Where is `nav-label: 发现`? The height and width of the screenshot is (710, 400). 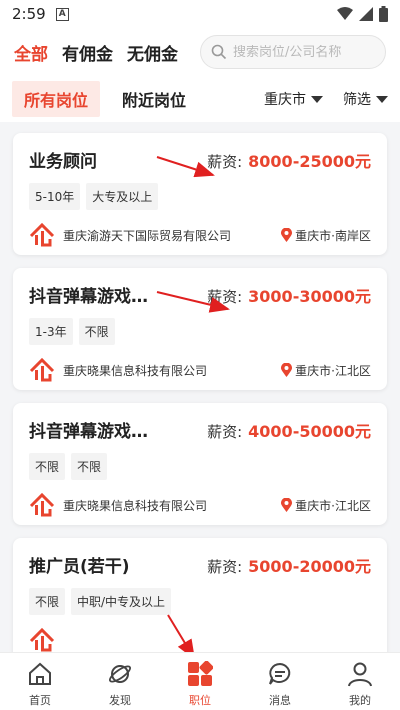
nav-label: 发现 is located at coordinates (120, 700).